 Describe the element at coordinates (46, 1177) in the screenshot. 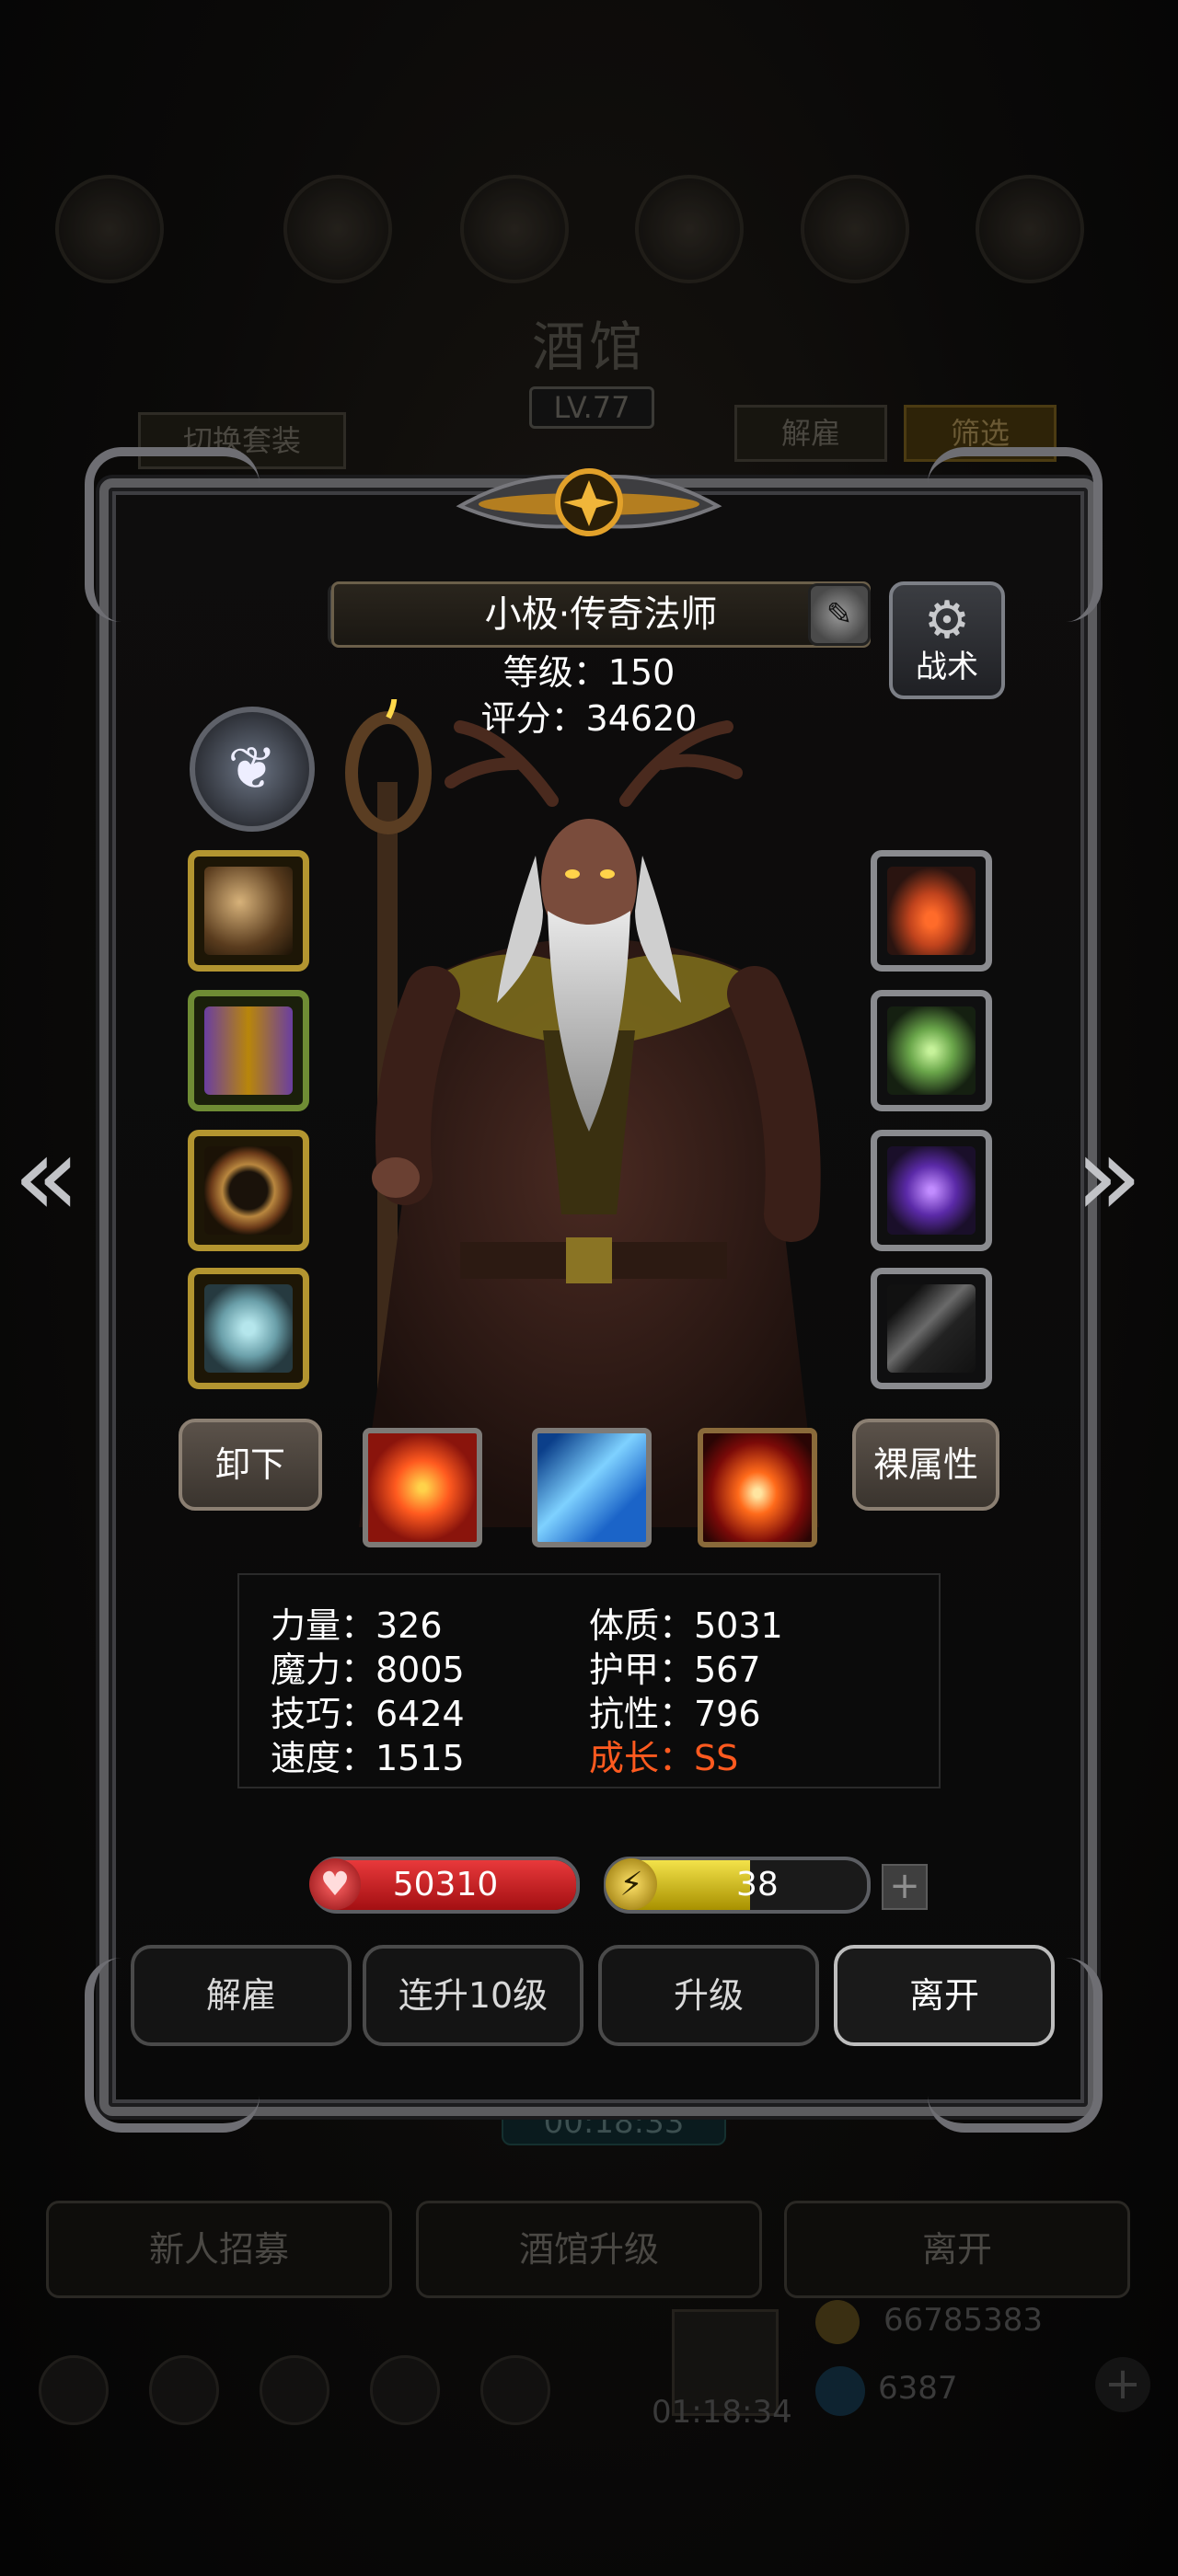

I see `previous-hero-arrow: «` at that location.